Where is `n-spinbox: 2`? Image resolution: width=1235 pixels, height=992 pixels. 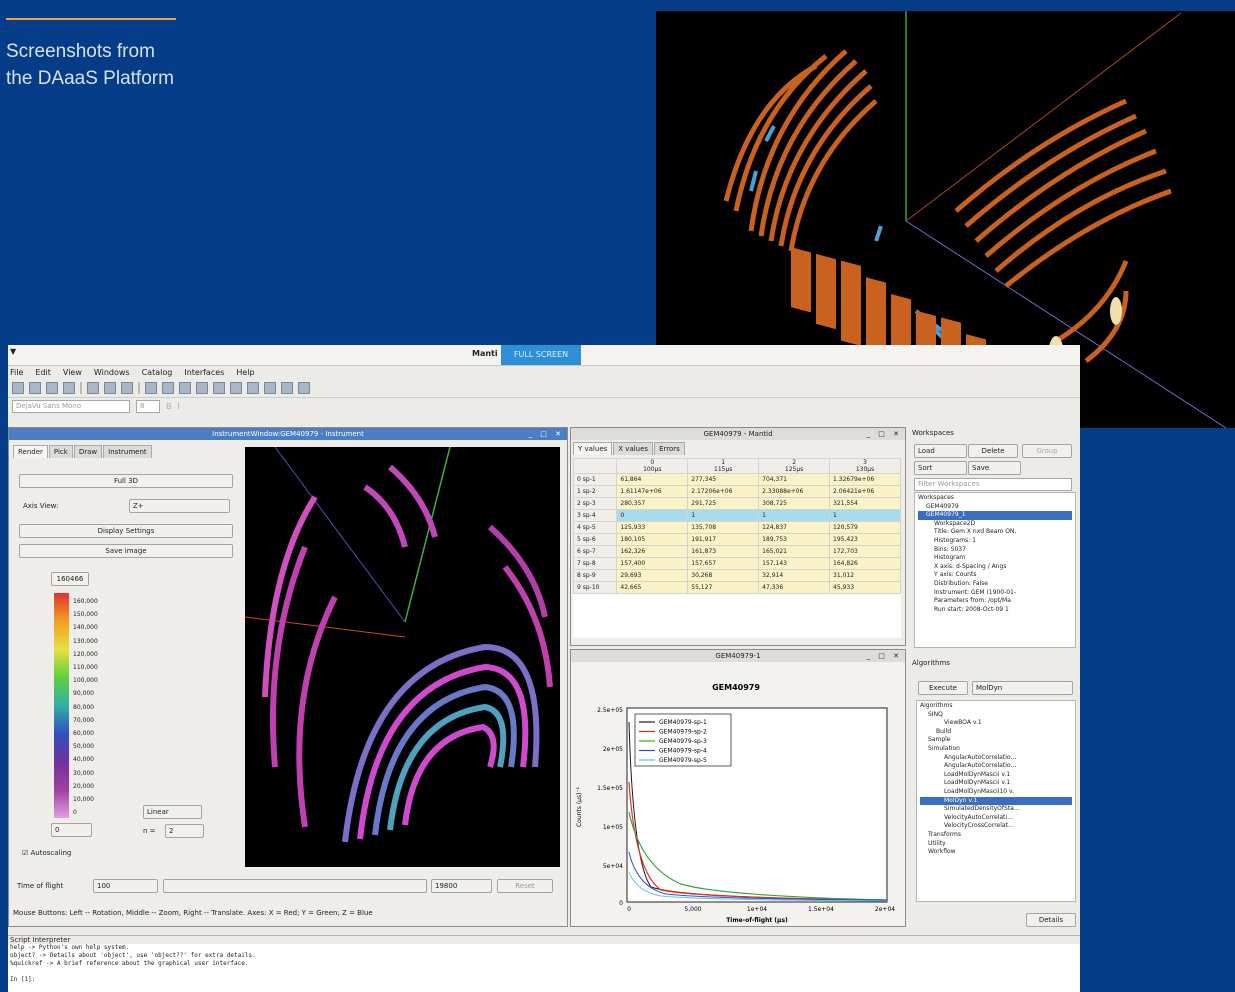
n-spinbox: 2 is located at coordinates (184, 831).